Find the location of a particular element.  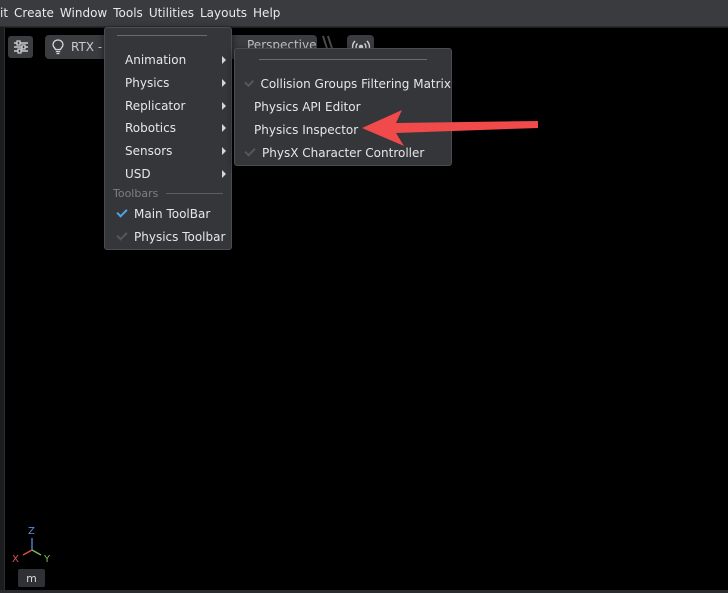

menu-item-collision-groups: Collision Groups Filtering Matrix is located at coordinates (343, 83).